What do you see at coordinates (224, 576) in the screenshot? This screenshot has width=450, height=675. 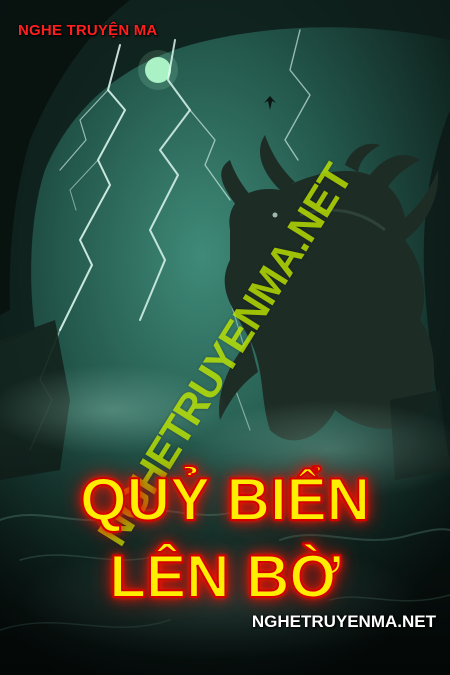 I see `title-line-2: LÊN BỜ` at bounding box center [224, 576].